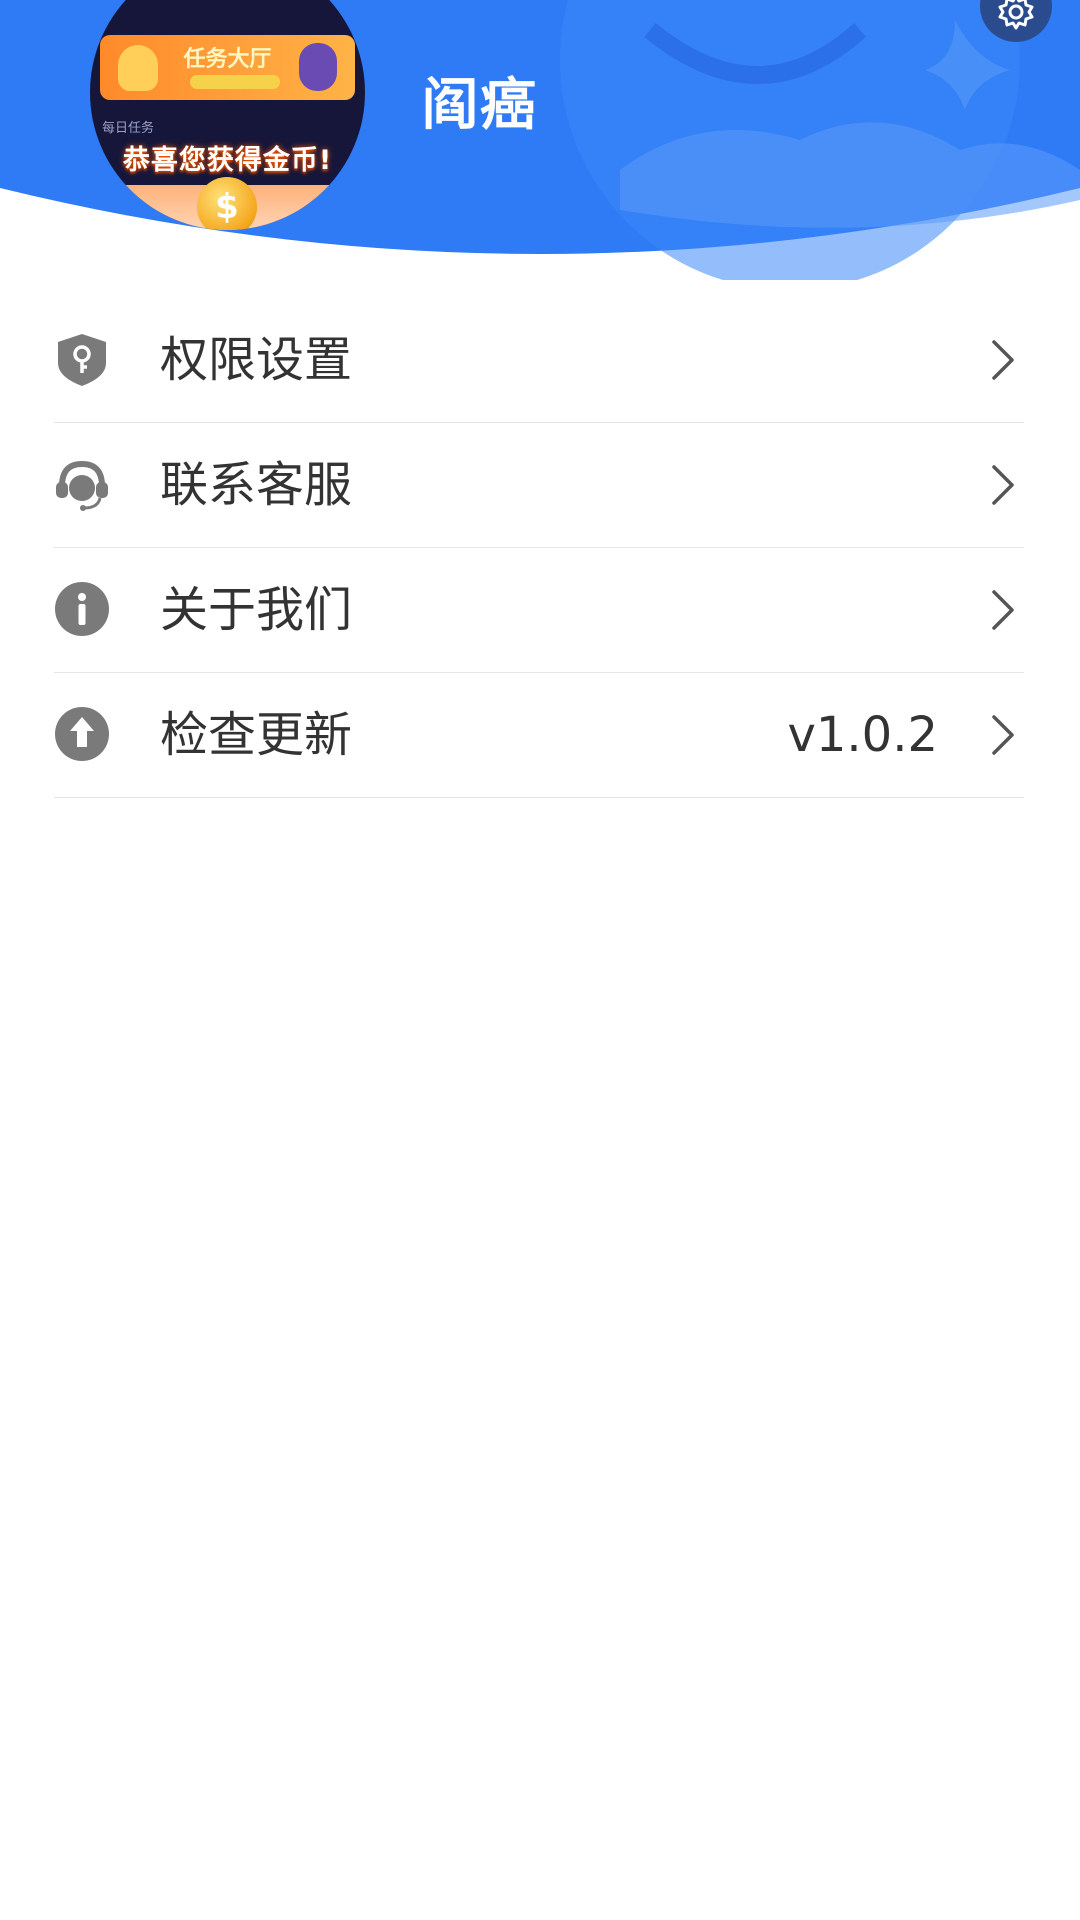  I want to click on app-name: 阎癌, so click(480, 105).